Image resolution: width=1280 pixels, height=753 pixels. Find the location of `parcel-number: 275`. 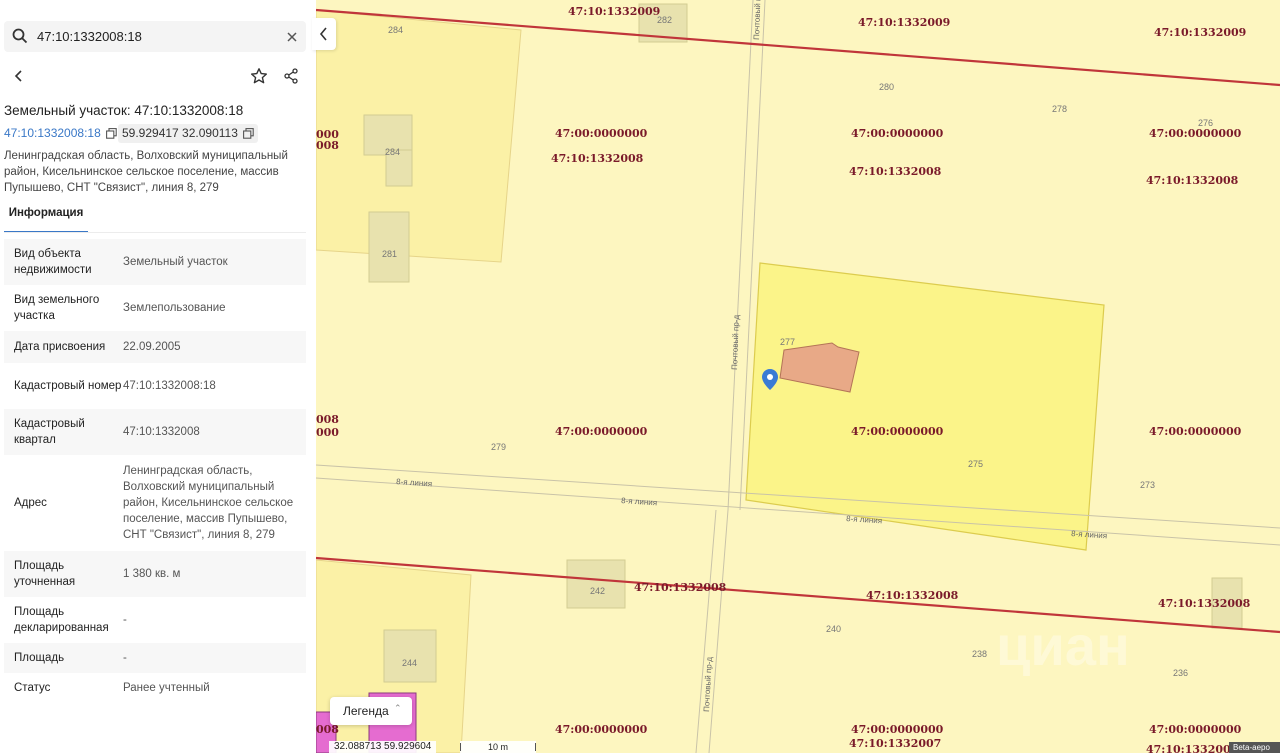

parcel-number: 275 is located at coordinates (975, 464).